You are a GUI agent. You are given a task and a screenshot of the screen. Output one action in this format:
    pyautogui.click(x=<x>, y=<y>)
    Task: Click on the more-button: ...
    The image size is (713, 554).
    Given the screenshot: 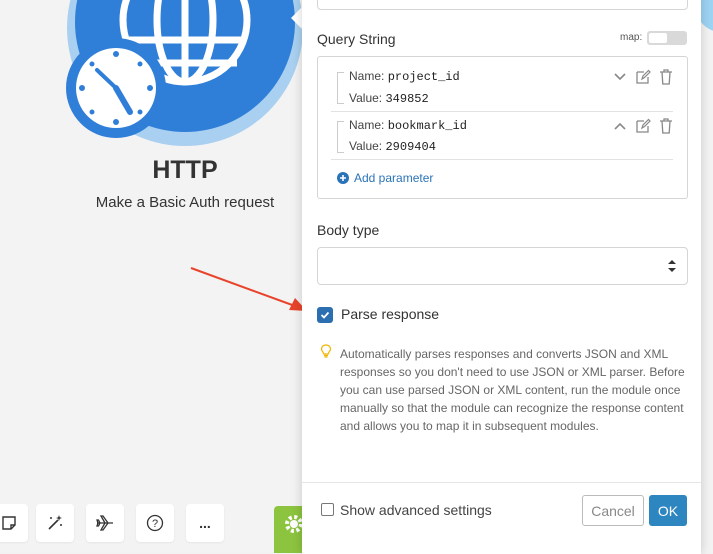 What is the action you would take?
    pyautogui.click(x=205, y=523)
    